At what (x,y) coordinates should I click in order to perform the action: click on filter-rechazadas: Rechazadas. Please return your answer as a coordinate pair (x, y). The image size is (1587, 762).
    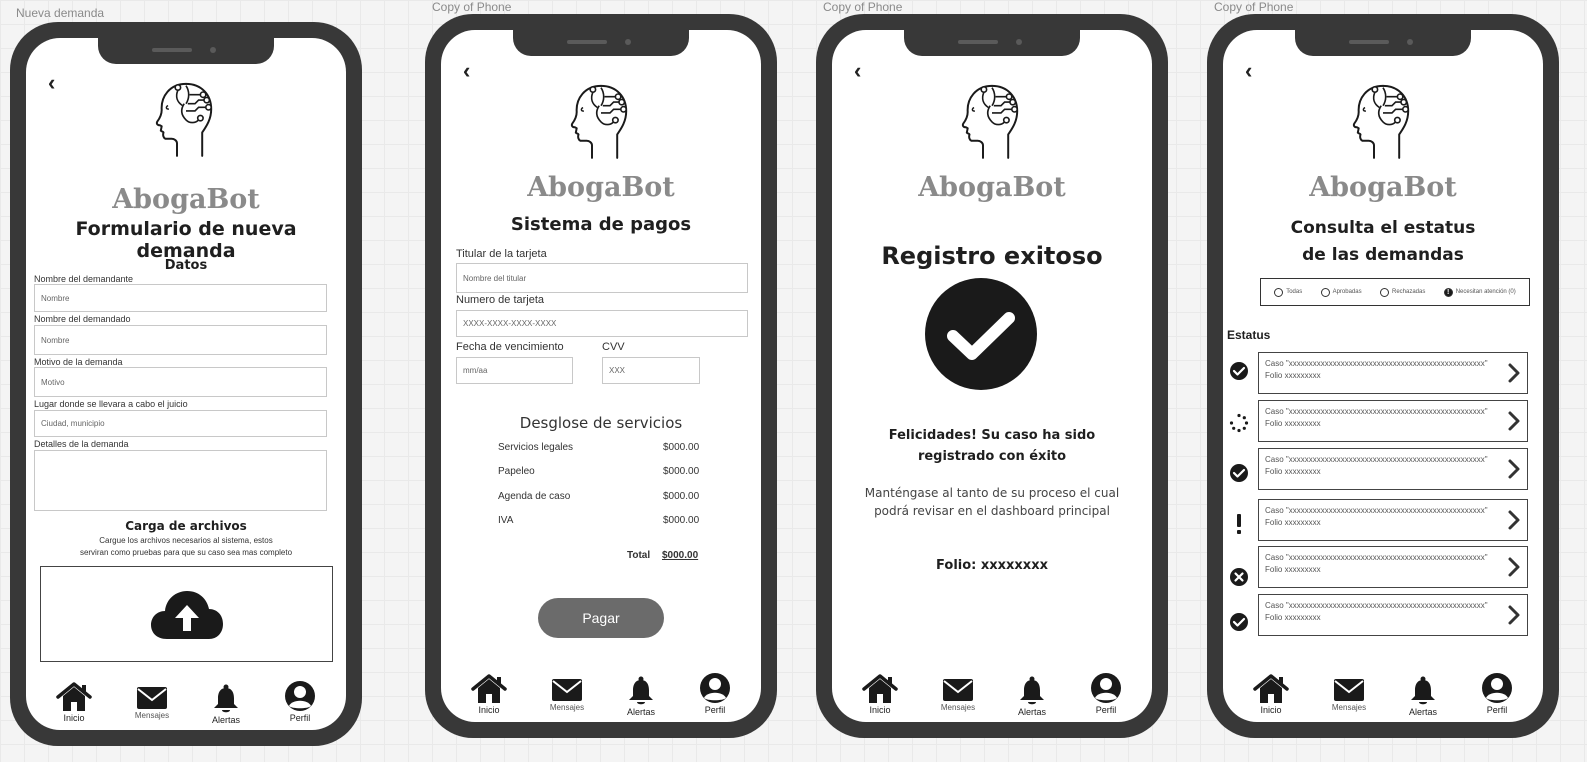
    Looking at the image, I should click on (1402, 292).